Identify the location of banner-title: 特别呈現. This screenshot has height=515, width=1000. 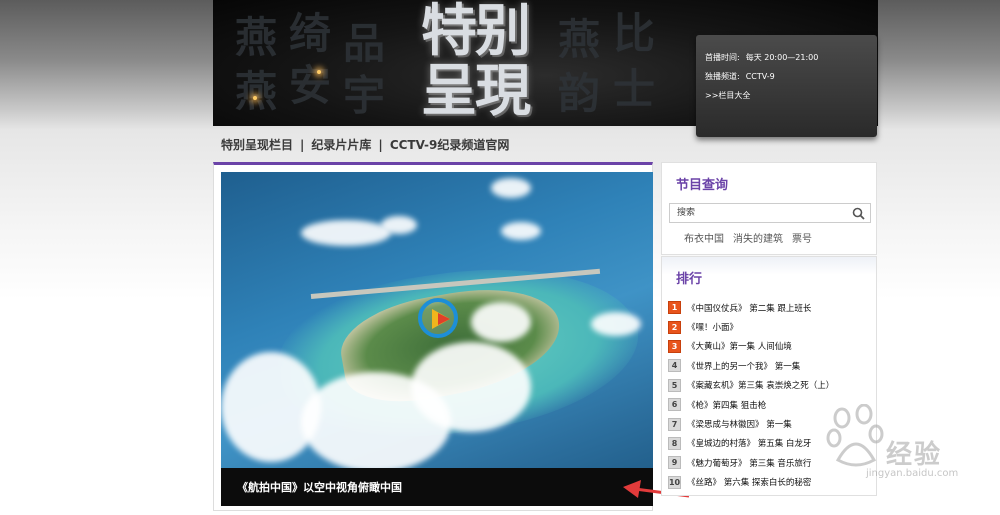
(476, 62).